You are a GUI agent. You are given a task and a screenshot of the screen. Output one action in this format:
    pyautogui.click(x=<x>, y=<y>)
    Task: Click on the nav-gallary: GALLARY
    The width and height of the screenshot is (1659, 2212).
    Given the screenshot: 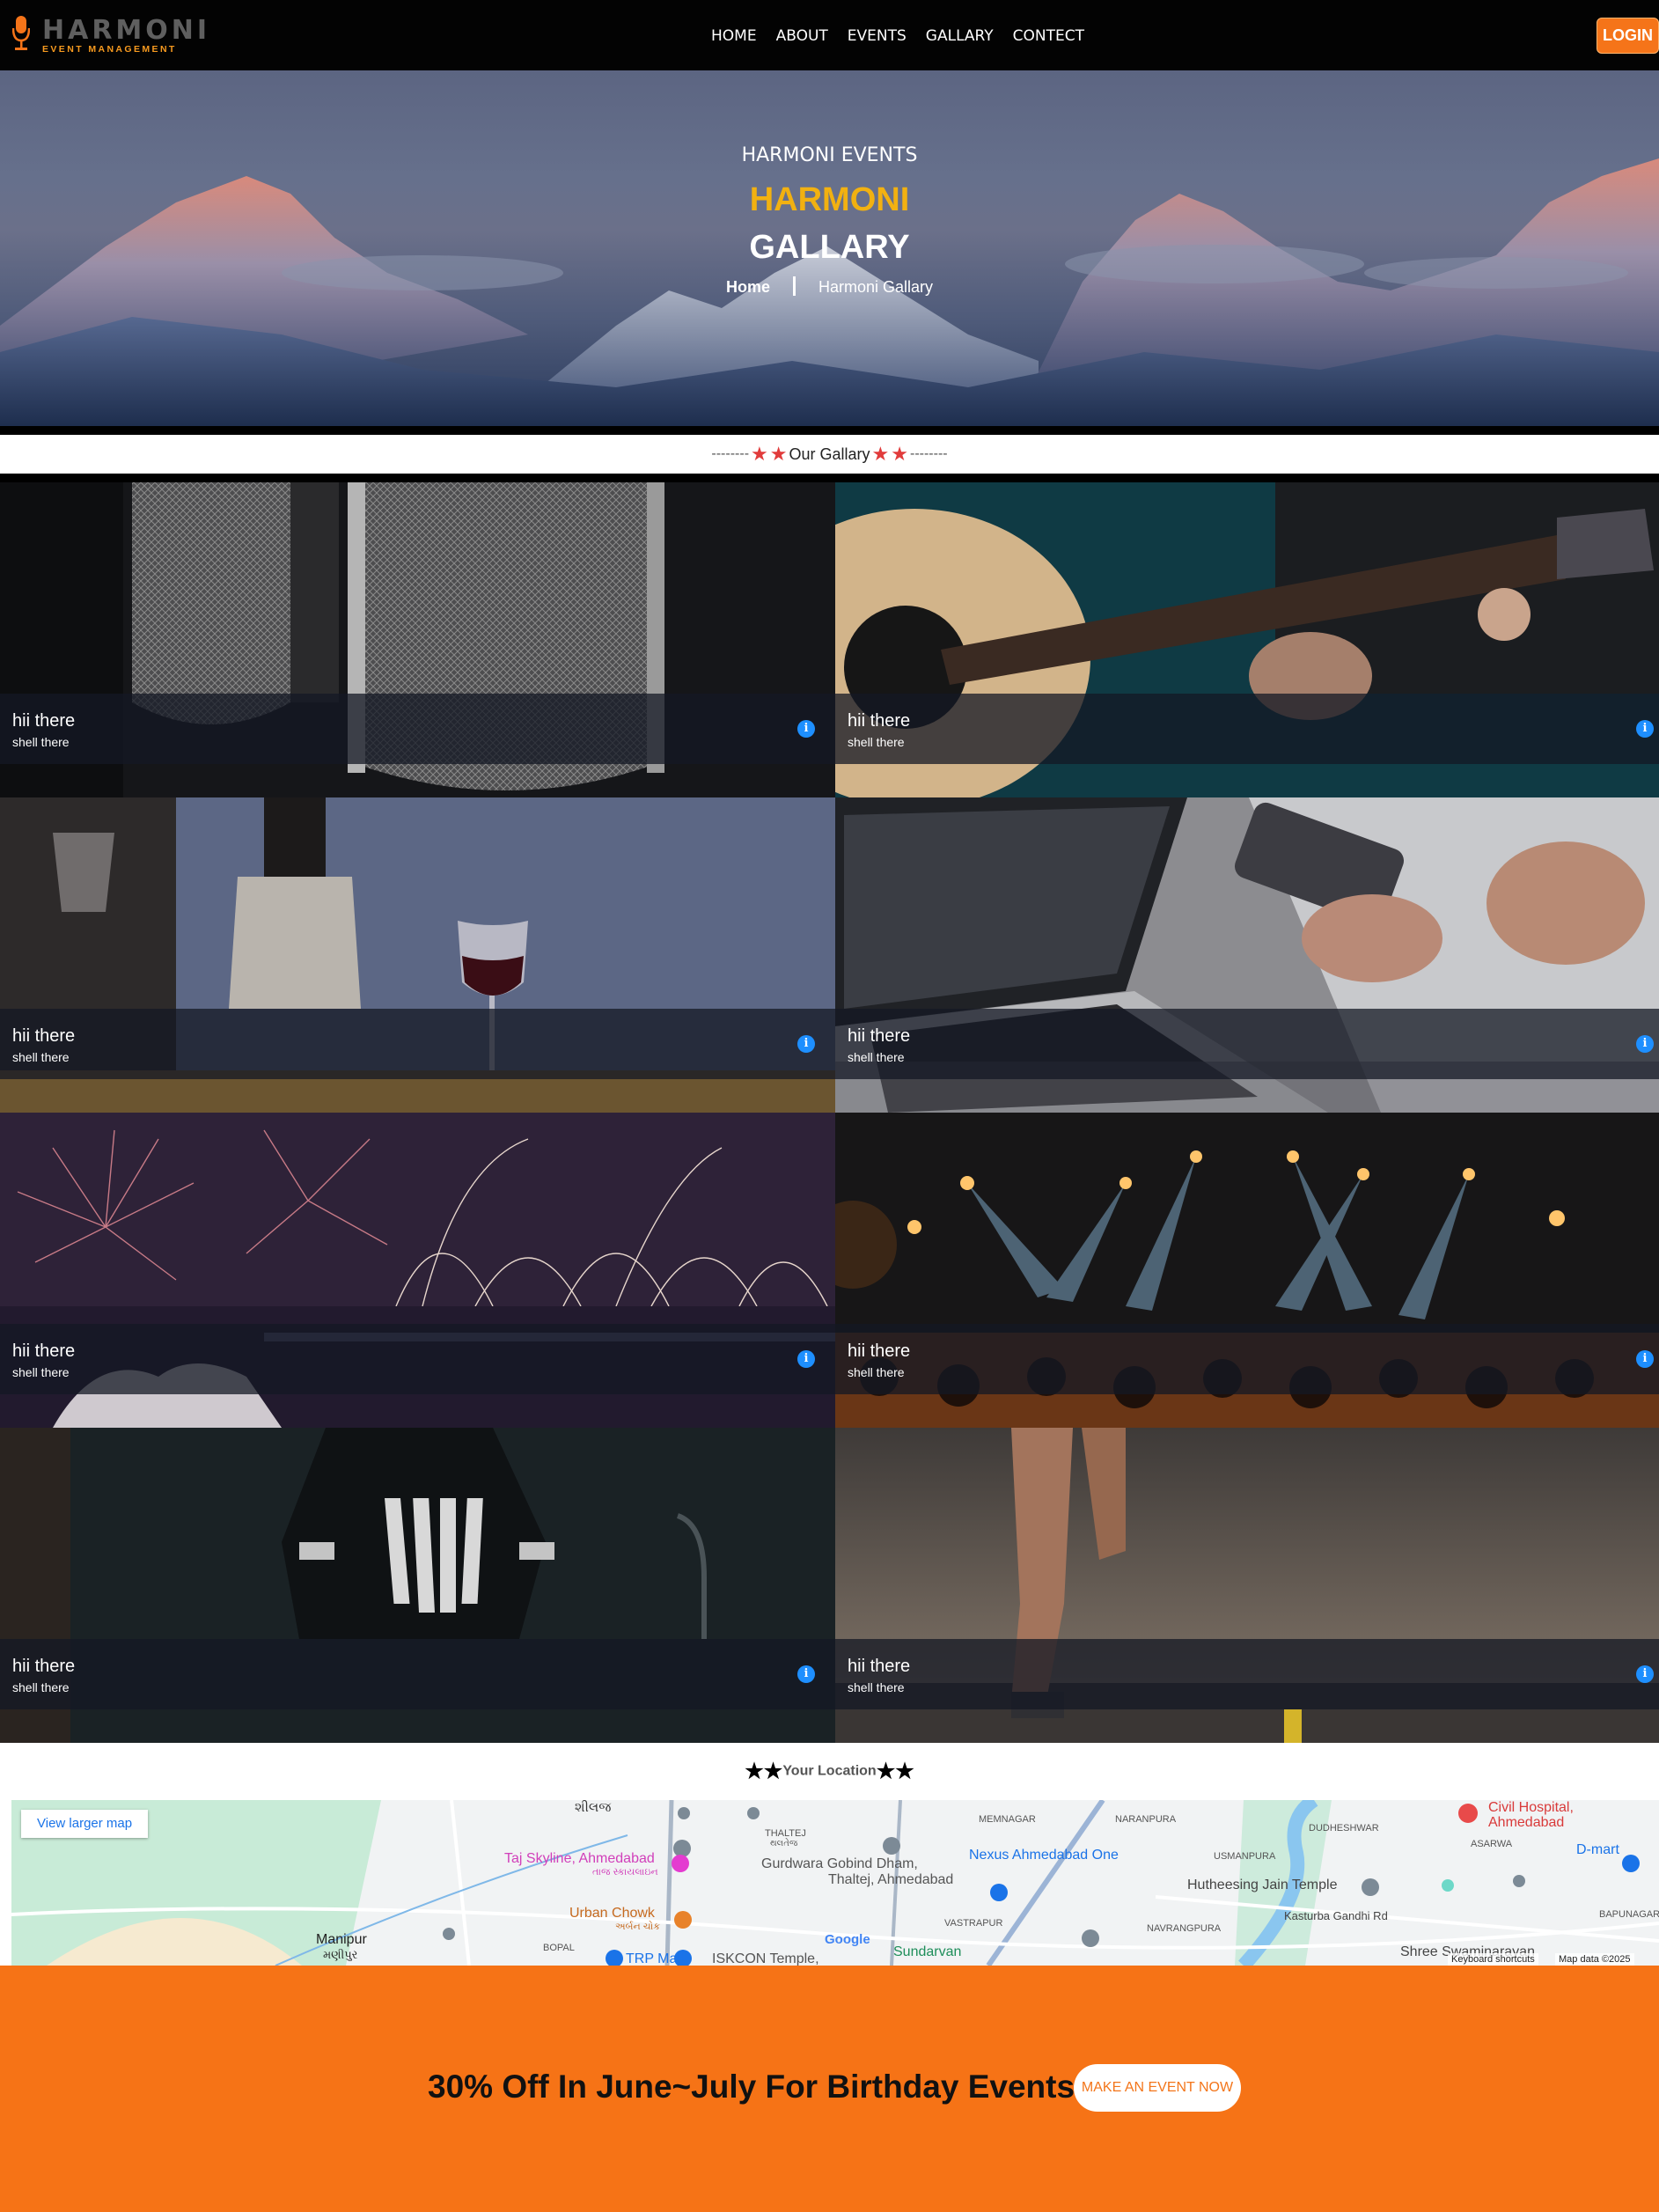 What is the action you would take?
    pyautogui.click(x=960, y=37)
    